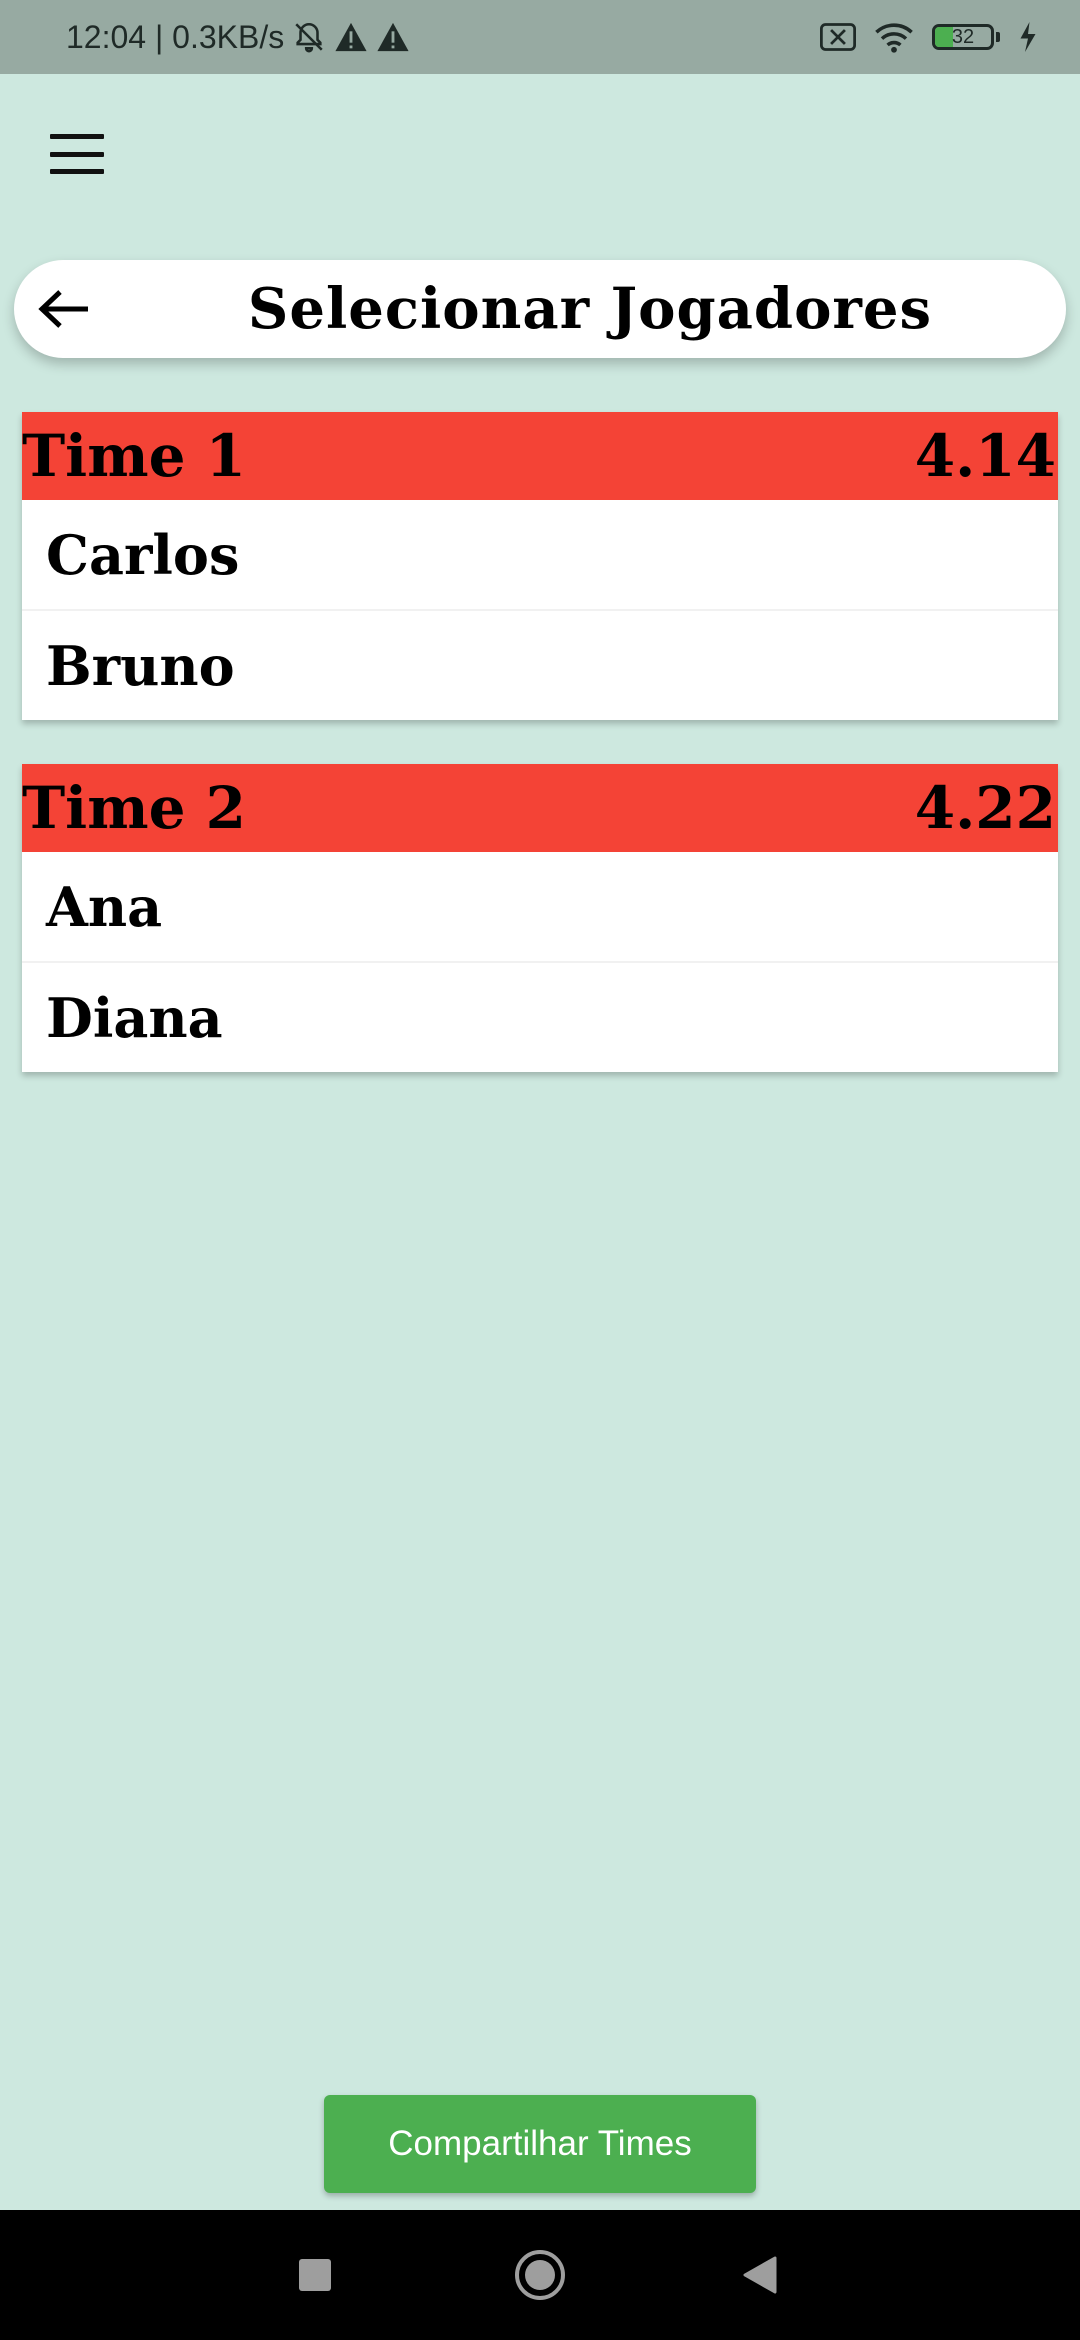 This screenshot has width=1080, height=2340. I want to click on team-header: Time 2 4.22, so click(540, 808).